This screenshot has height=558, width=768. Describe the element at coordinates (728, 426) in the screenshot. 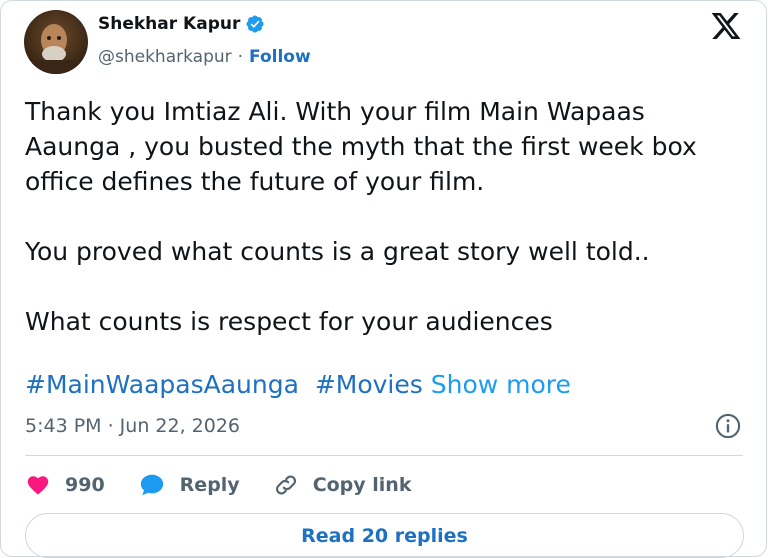

I see `info-icon` at that location.